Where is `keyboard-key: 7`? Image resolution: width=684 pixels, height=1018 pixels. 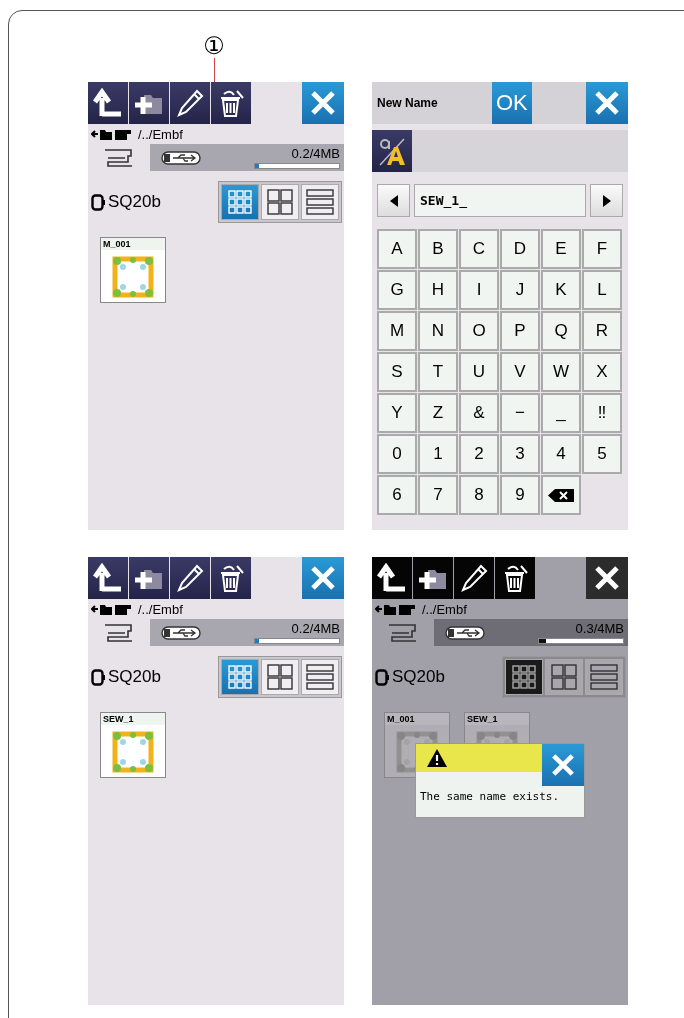 keyboard-key: 7 is located at coordinates (438, 495).